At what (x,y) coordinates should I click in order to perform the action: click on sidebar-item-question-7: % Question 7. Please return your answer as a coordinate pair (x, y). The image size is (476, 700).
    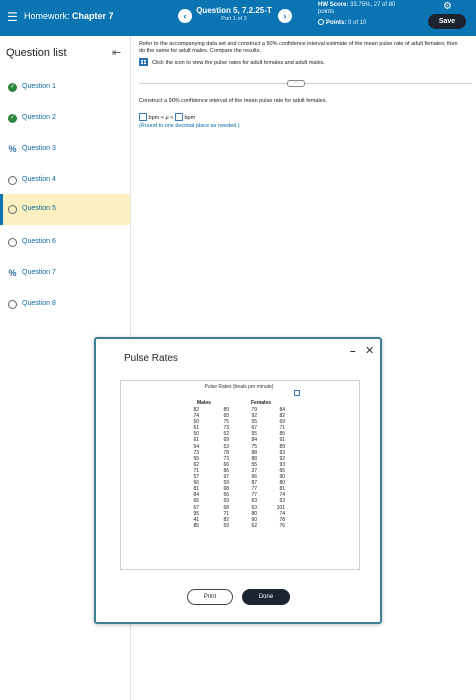
    Looking at the image, I should click on (65, 273).